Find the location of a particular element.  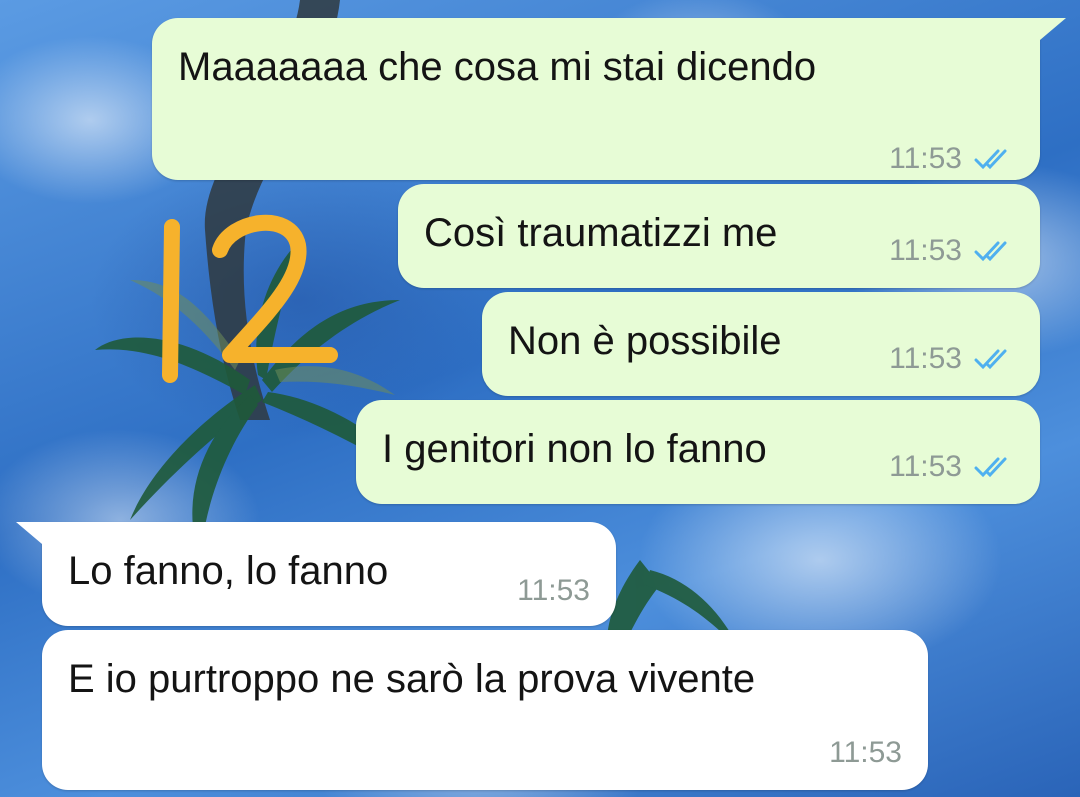

message-text: Così traumatizzi me is located at coordinates (601, 233).